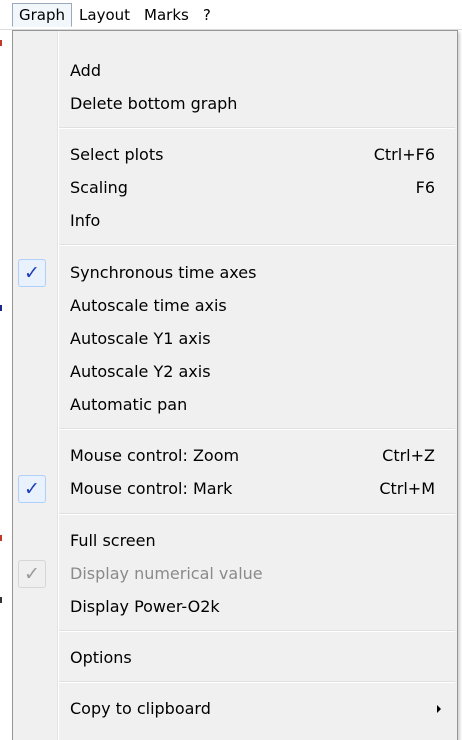  Describe the element at coordinates (154, 103) in the screenshot. I see `menu-item-label: Delete bottom graph` at that location.